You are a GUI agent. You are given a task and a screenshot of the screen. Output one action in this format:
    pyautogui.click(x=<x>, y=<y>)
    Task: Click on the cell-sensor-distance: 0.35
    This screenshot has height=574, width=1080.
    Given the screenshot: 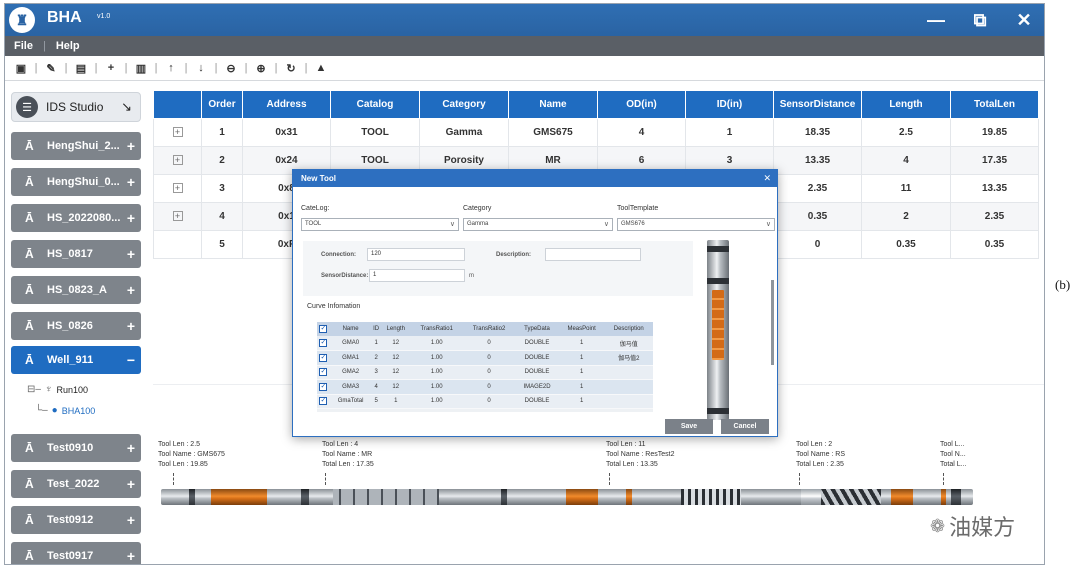 What is the action you would take?
    pyautogui.click(x=817, y=216)
    